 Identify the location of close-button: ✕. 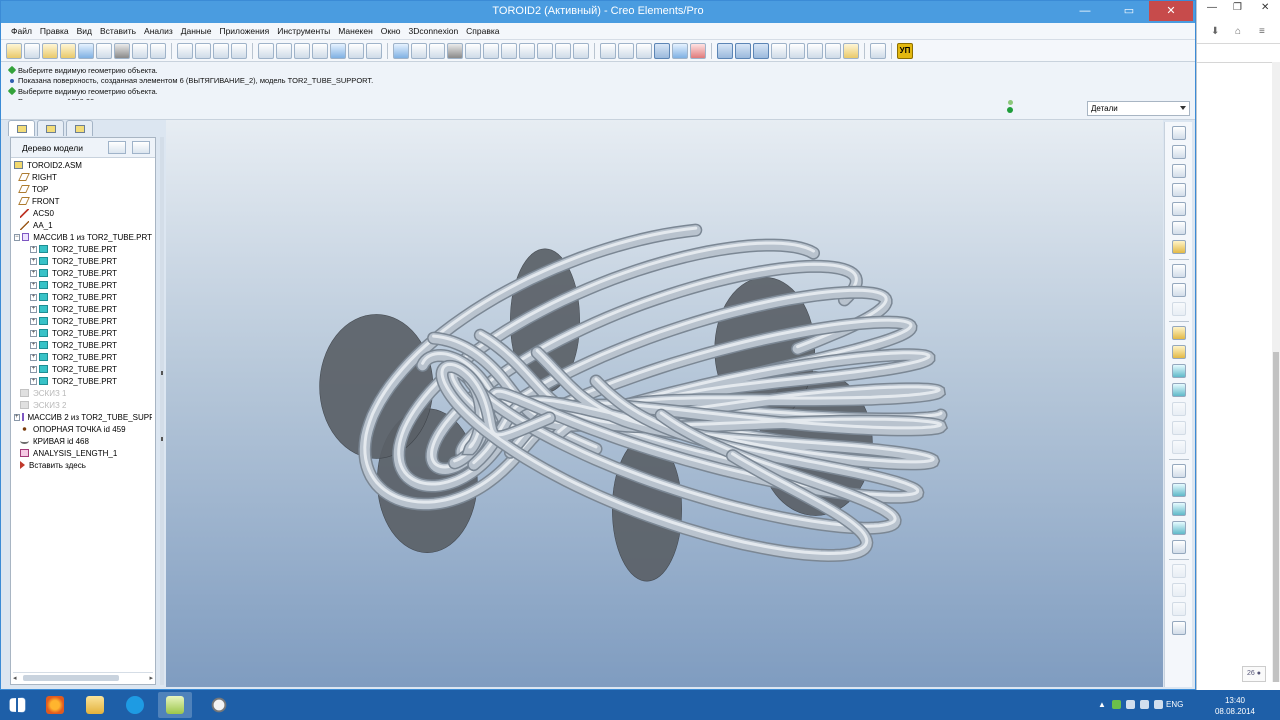
(1171, 11).